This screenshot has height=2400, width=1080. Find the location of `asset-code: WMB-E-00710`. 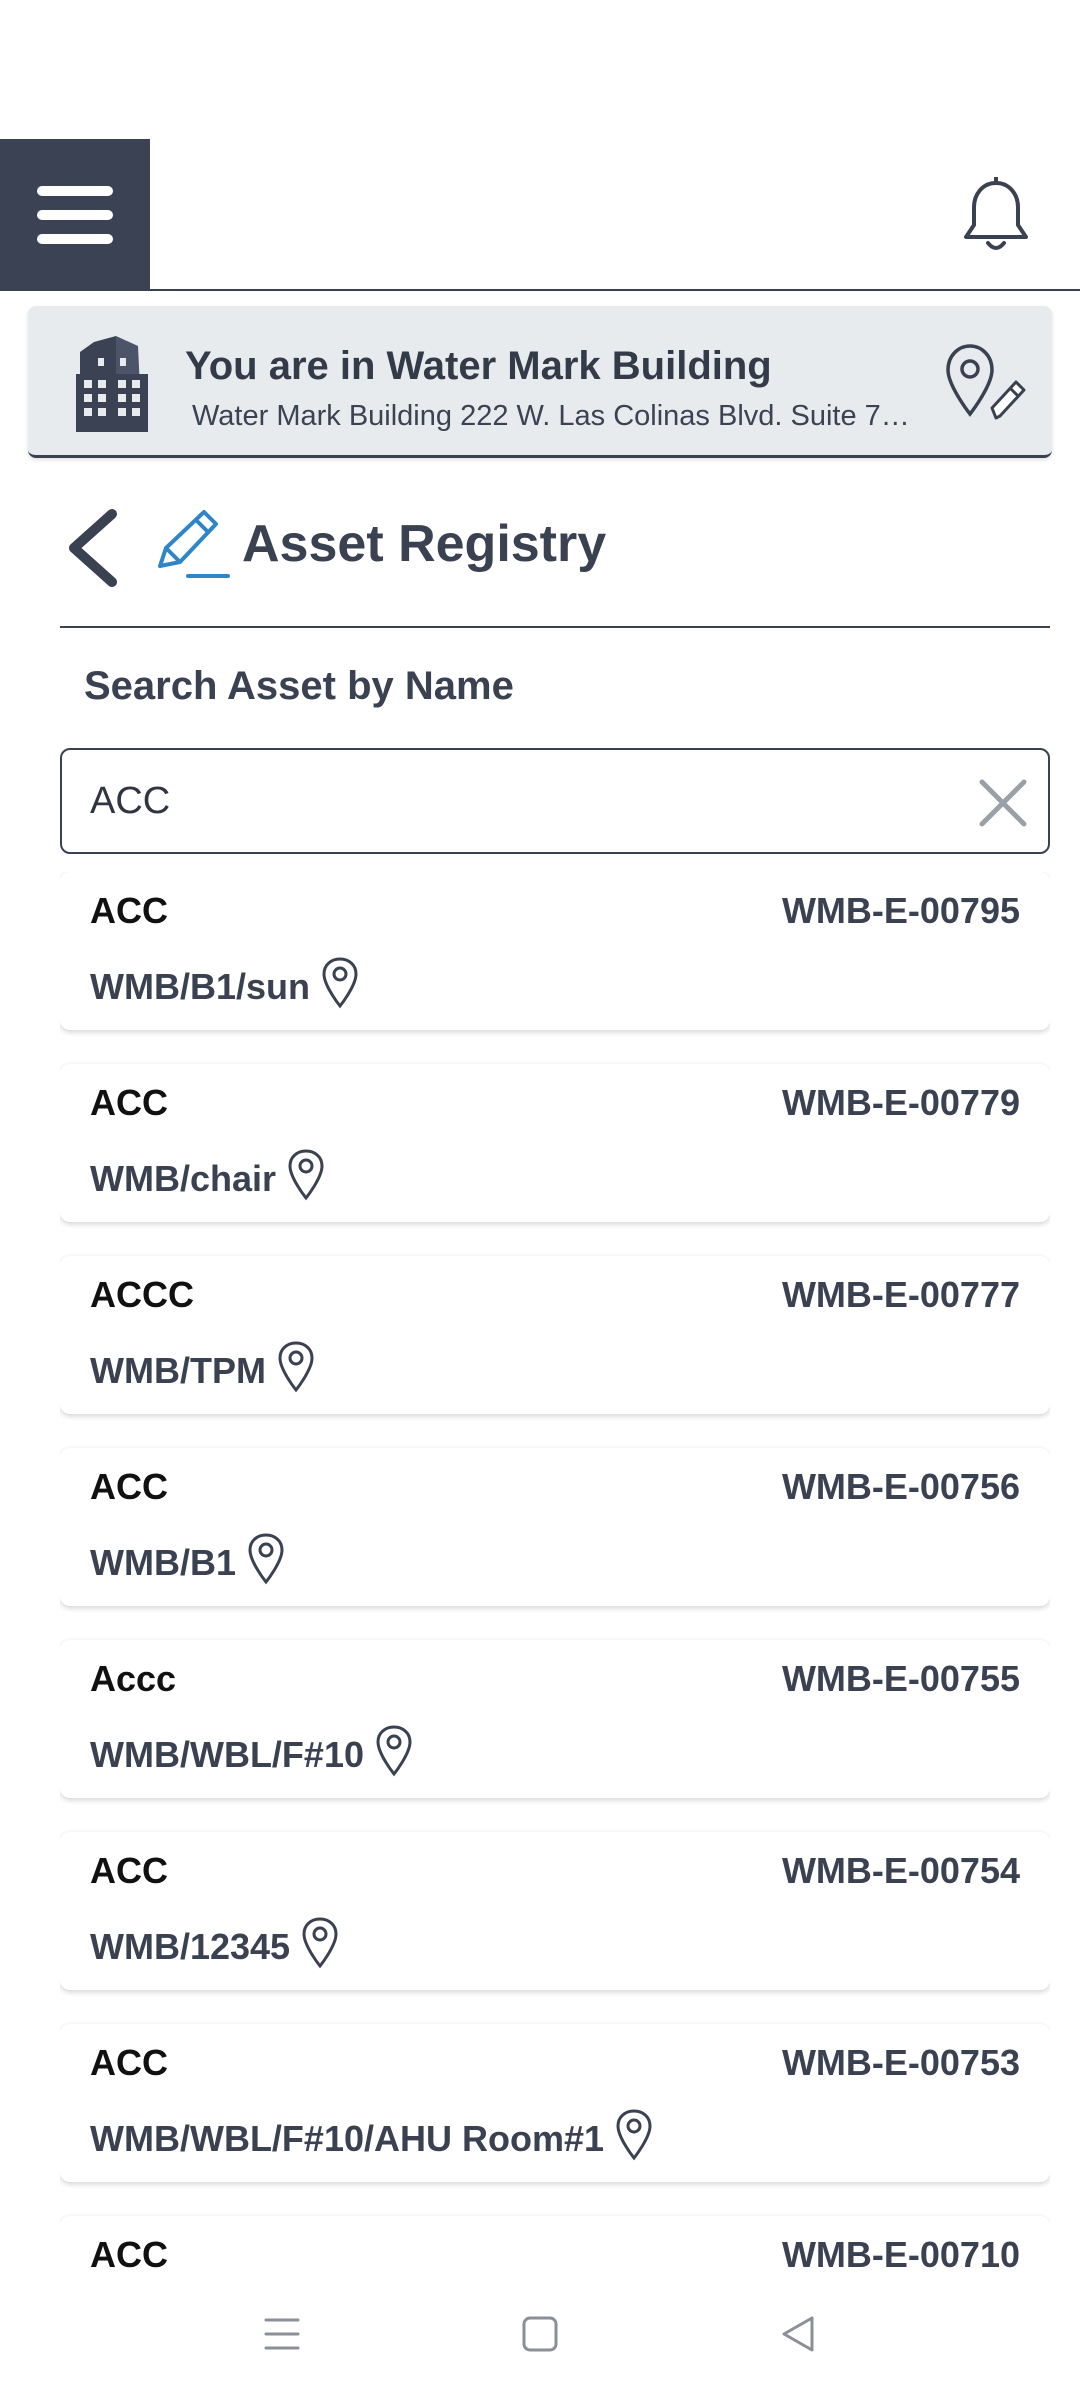

asset-code: WMB-E-00710 is located at coordinates (900, 2251).